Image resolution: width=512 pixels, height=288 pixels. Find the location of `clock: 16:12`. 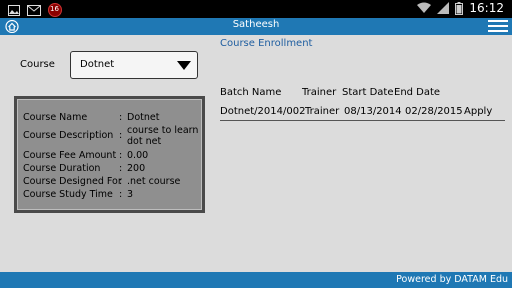

clock: 16:12 is located at coordinates (486, 8).